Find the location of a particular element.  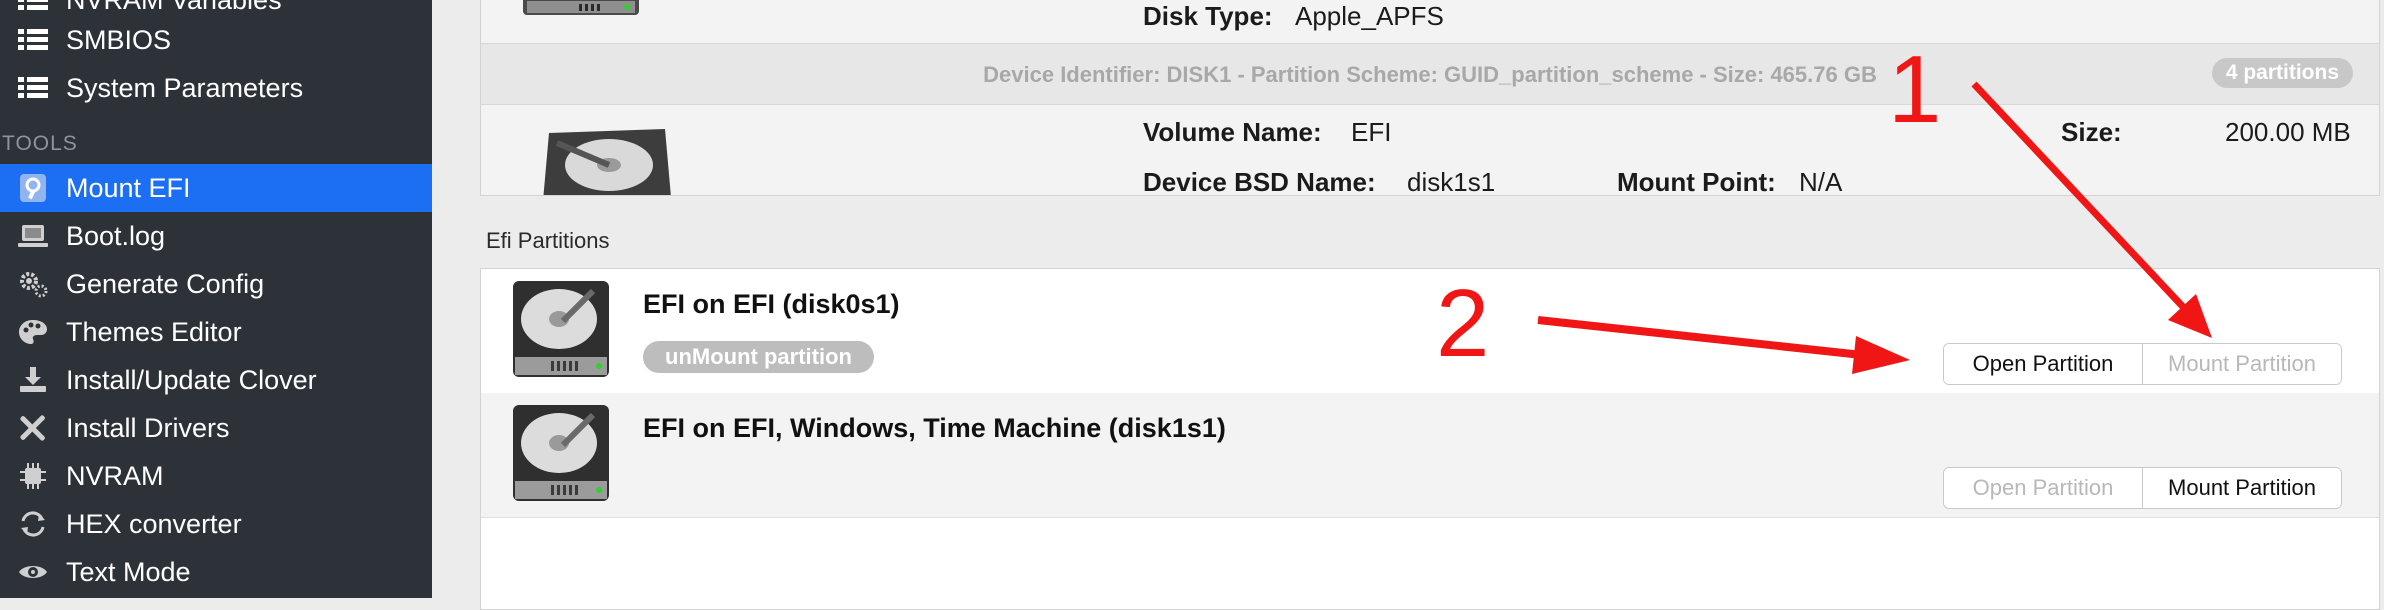

sidebar-item-text-mode: Text Mode is located at coordinates (216, 572).